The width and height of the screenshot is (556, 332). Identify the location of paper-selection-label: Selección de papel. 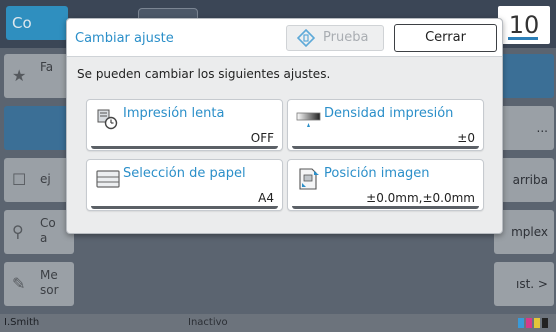
(184, 173).